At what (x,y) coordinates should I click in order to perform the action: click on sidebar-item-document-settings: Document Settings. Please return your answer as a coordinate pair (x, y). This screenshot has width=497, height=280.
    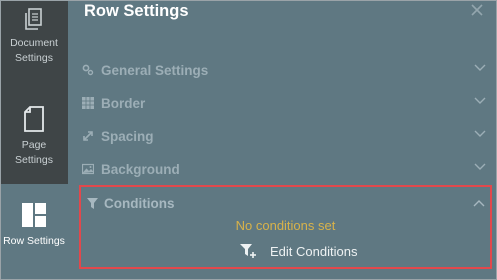
    Looking at the image, I should click on (34, 46).